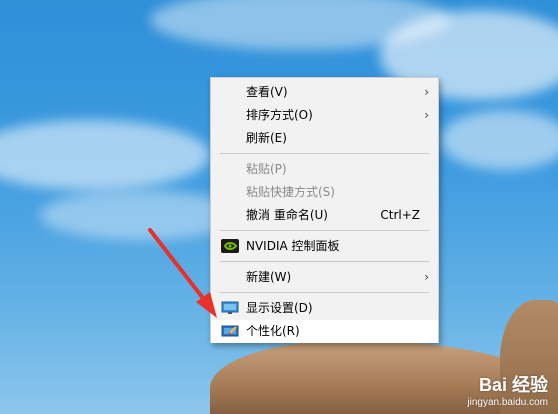 The width and height of the screenshot is (558, 414). I want to click on nvidia-icon, so click(230, 246).